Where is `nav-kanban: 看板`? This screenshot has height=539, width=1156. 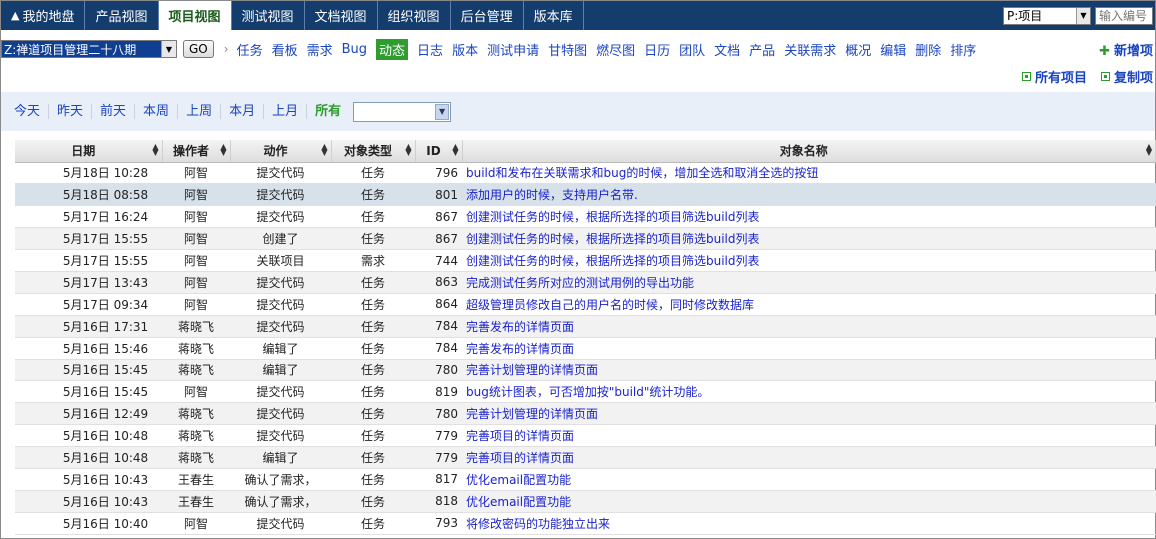
nav-kanban: 看板 is located at coordinates (285, 49).